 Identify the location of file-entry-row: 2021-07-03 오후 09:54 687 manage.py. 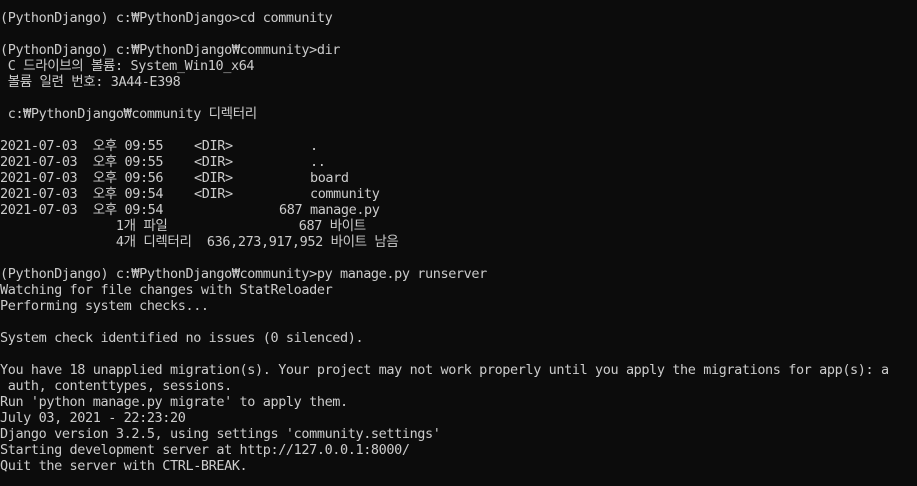
(190, 210).